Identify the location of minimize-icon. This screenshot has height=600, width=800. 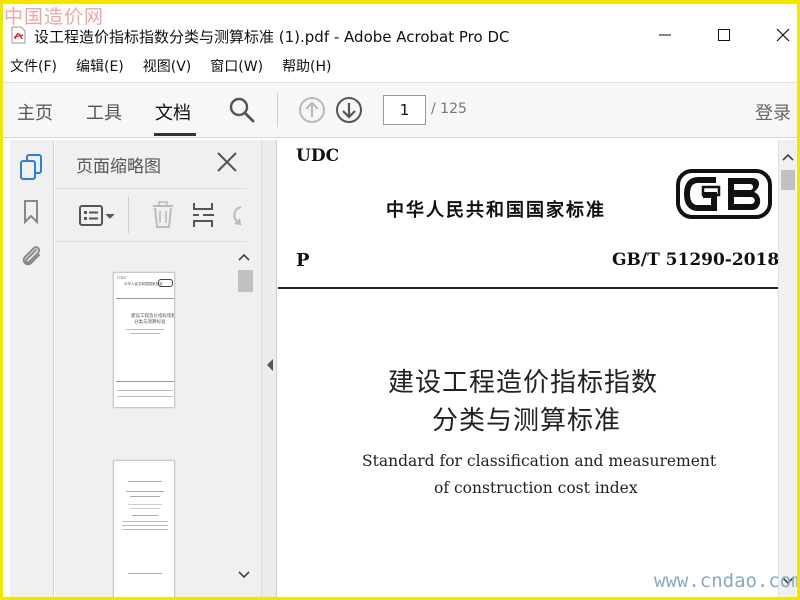
(665, 35).